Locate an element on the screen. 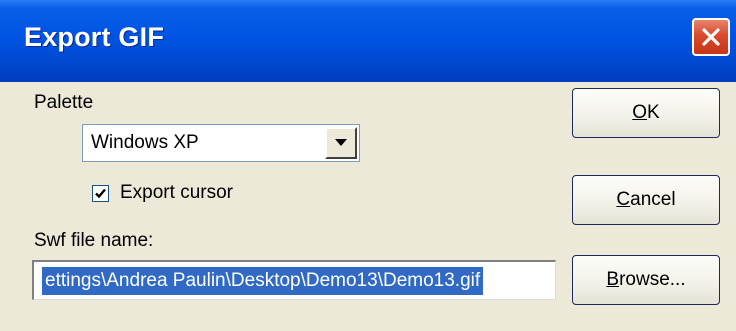 This screenshot has height=331, width=736. palette-dropdown-button is located at coordinates (341, 143).